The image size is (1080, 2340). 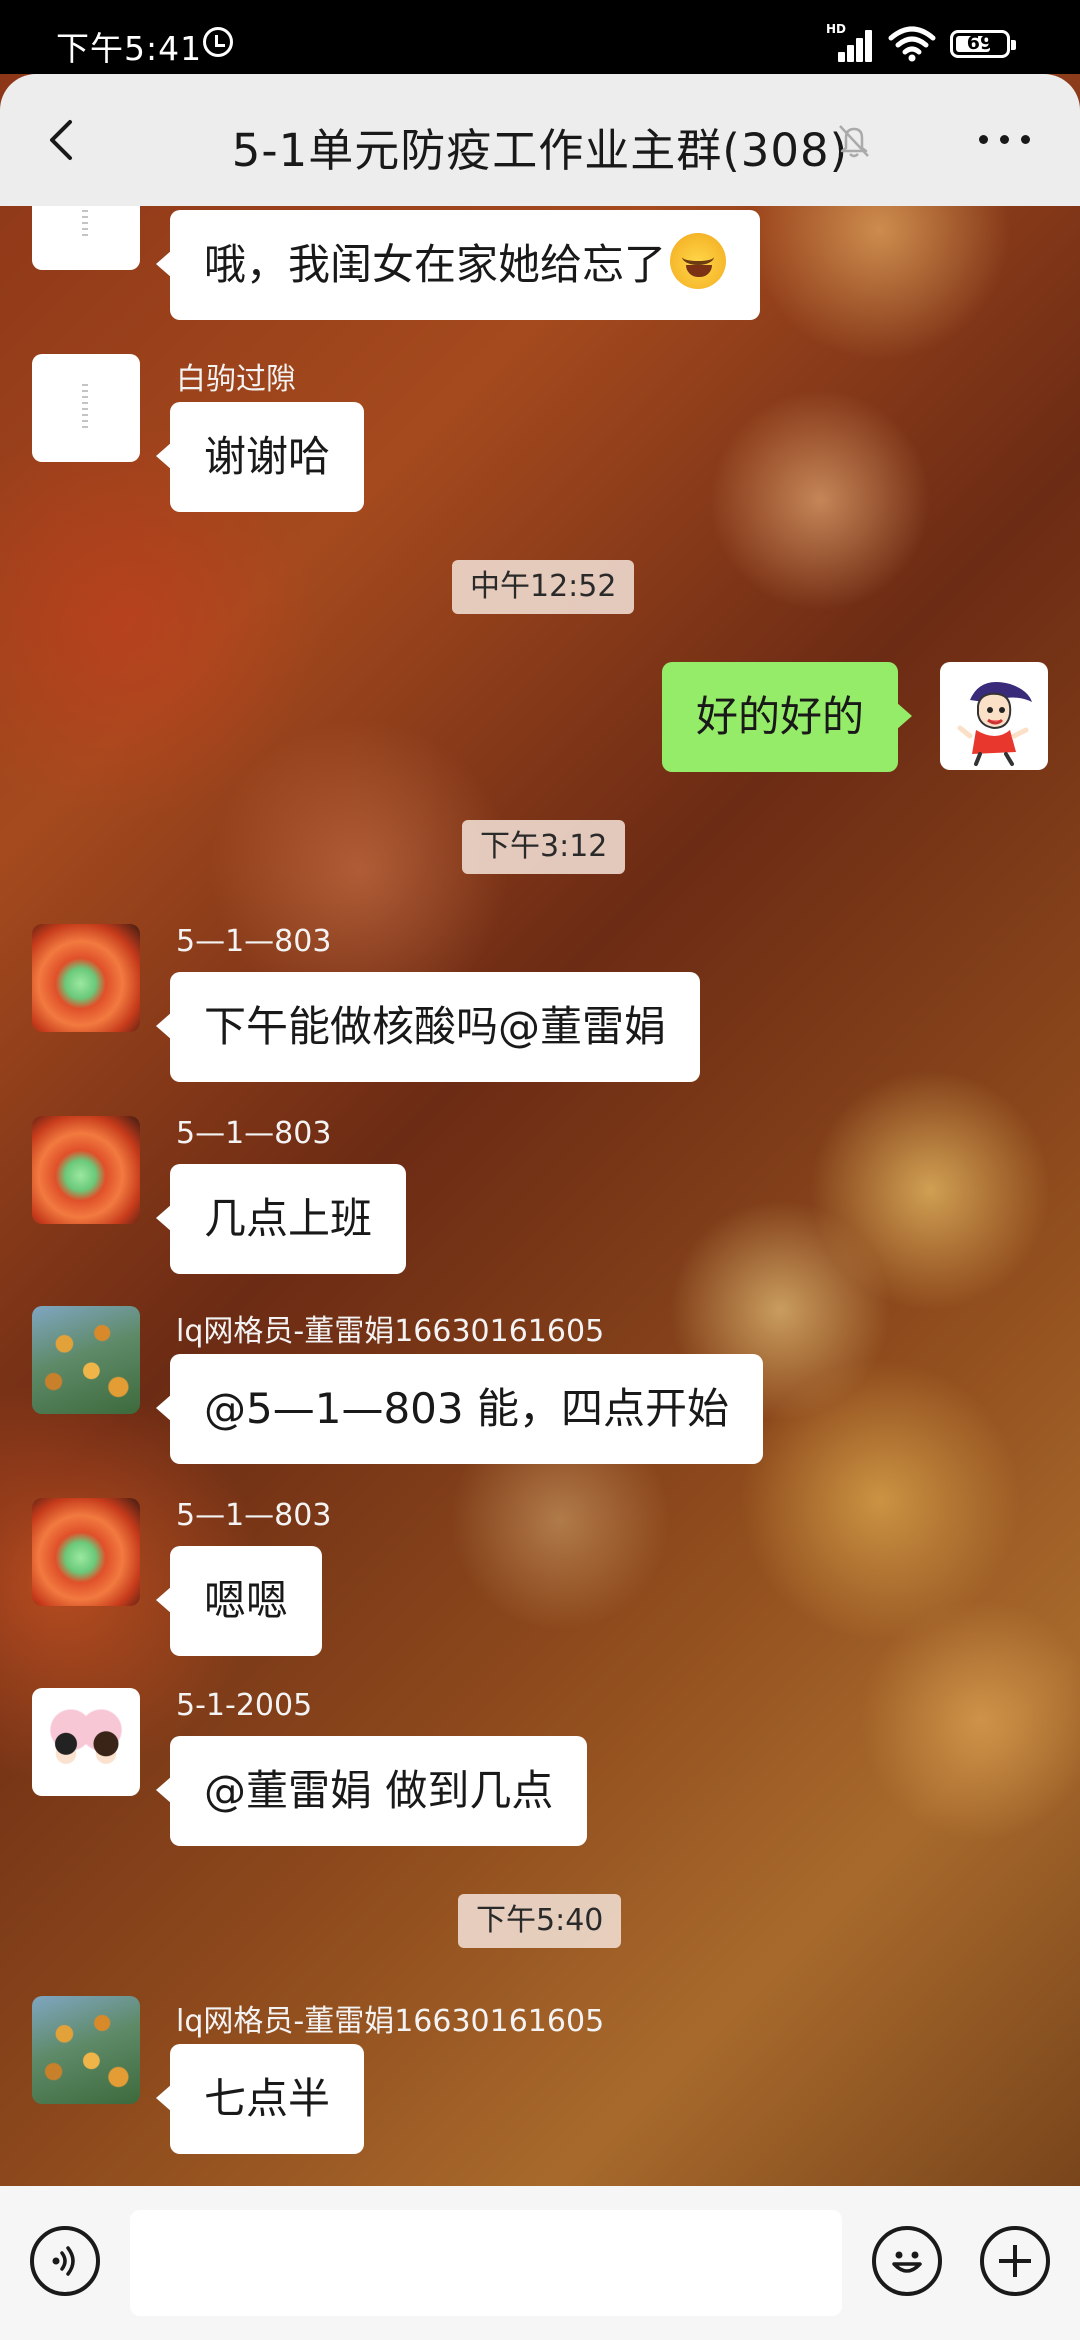 I want to click on more-options-icon, so click(x=1005, y=139).